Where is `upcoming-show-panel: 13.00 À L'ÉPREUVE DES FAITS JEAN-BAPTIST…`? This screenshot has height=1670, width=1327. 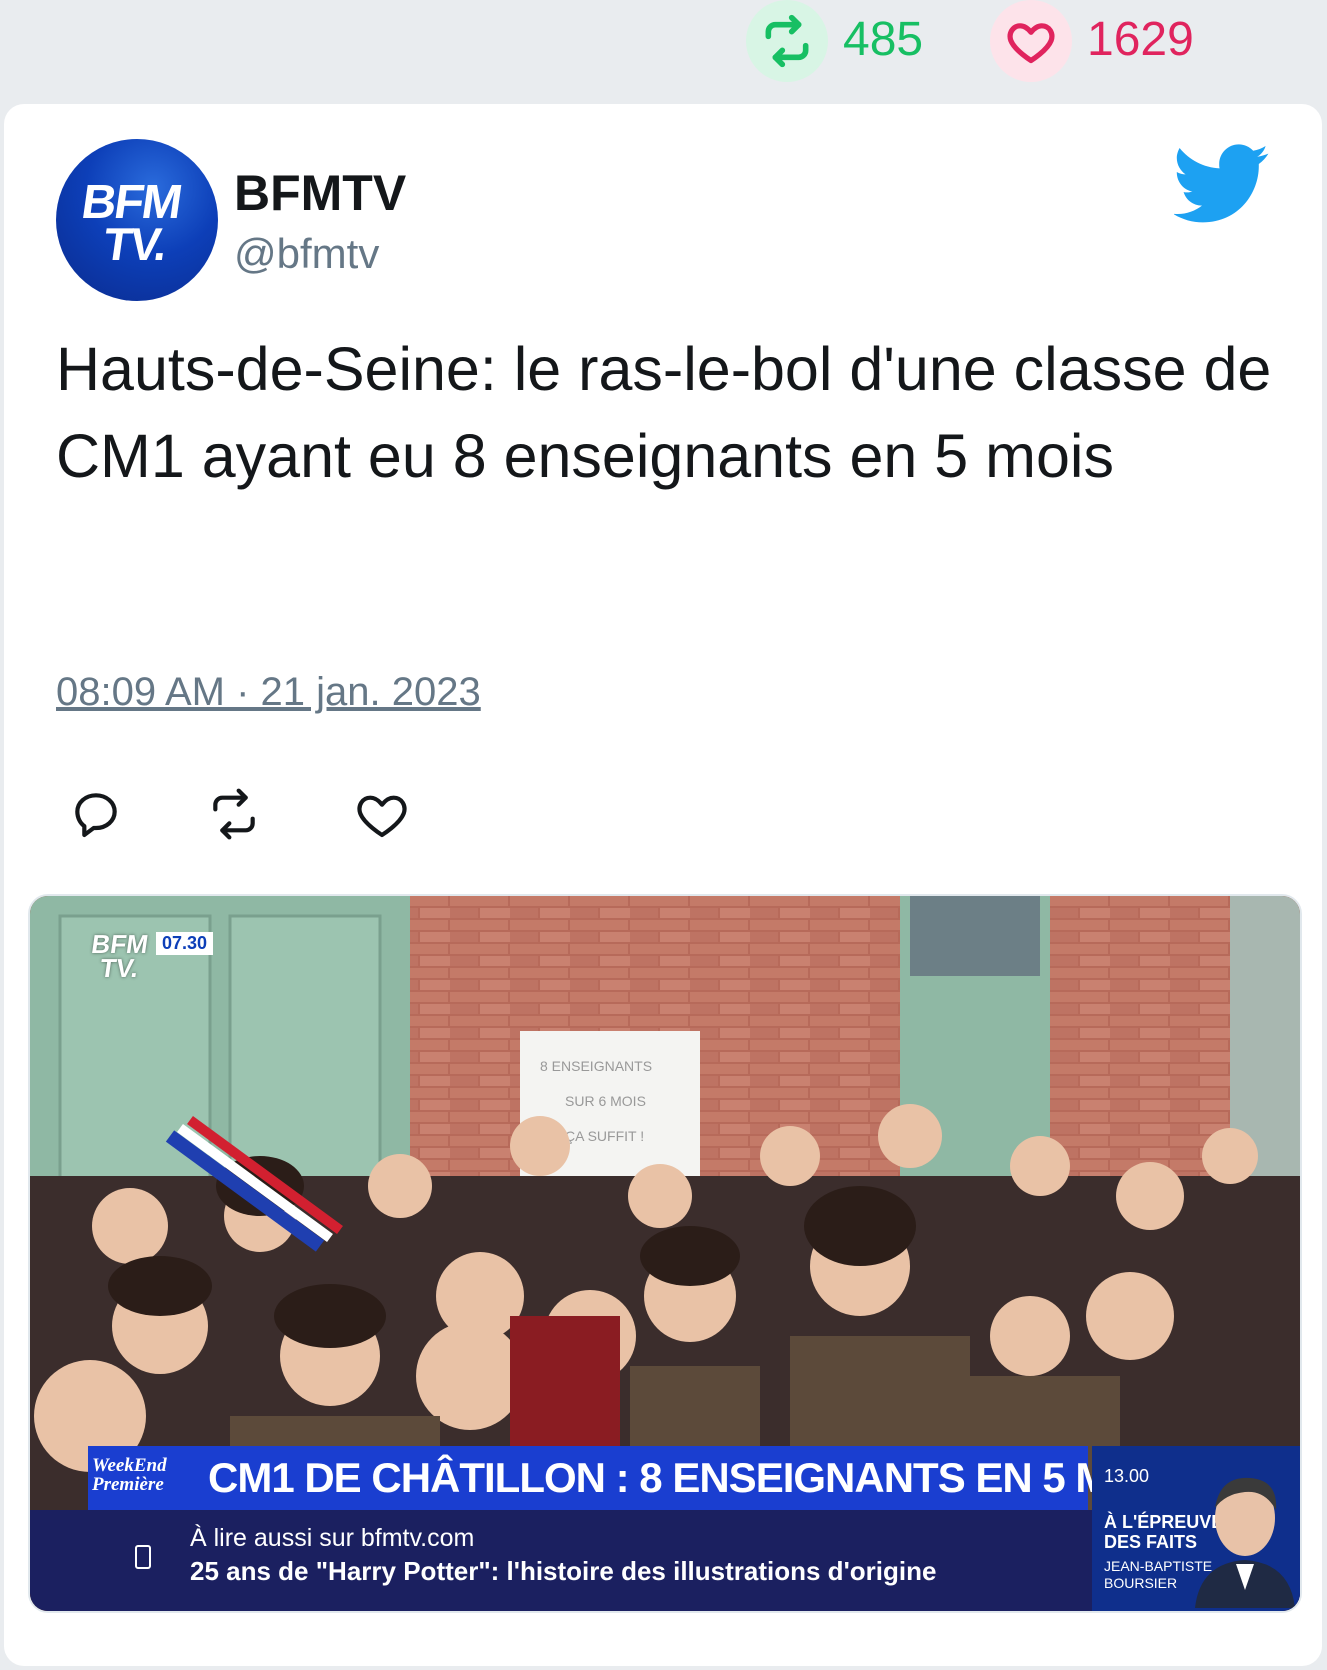 upcoming-show-panel: 13.00 À L'ÉPREUVE DES FAITS JEAN-BAPTIST… is located at coordinates (1196, 1528).